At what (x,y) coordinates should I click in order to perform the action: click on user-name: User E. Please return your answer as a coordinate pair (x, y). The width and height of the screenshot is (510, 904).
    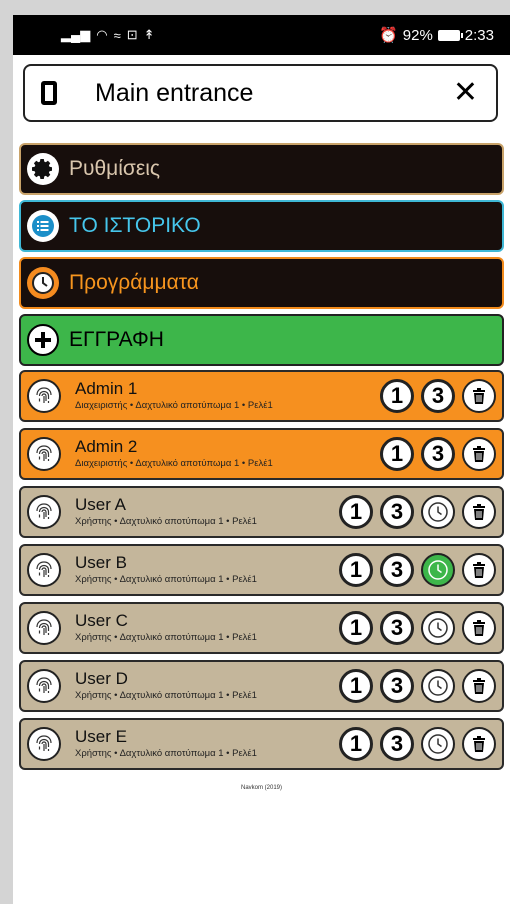
    Looking at the image, I should click on (101, 736).